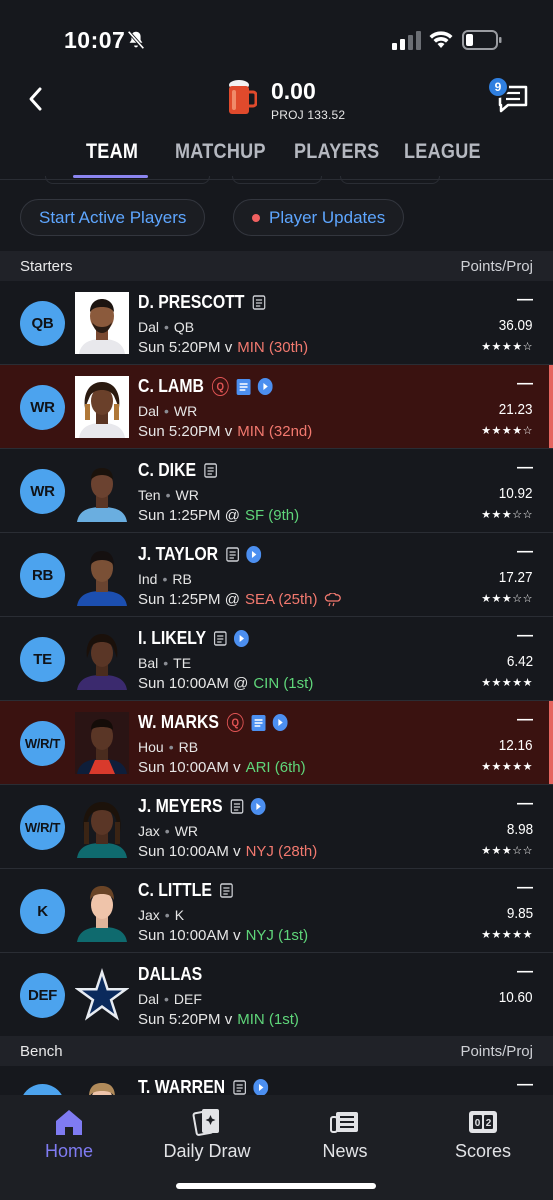  I want to click on starters-title: Starters, so click(46, 266).